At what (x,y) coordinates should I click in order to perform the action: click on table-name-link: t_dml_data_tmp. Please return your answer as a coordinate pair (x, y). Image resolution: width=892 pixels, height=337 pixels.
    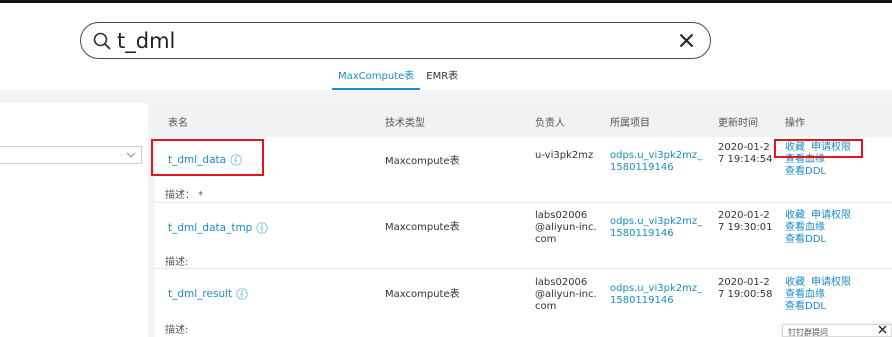
    Looking at the image, I should click on (218, 228).